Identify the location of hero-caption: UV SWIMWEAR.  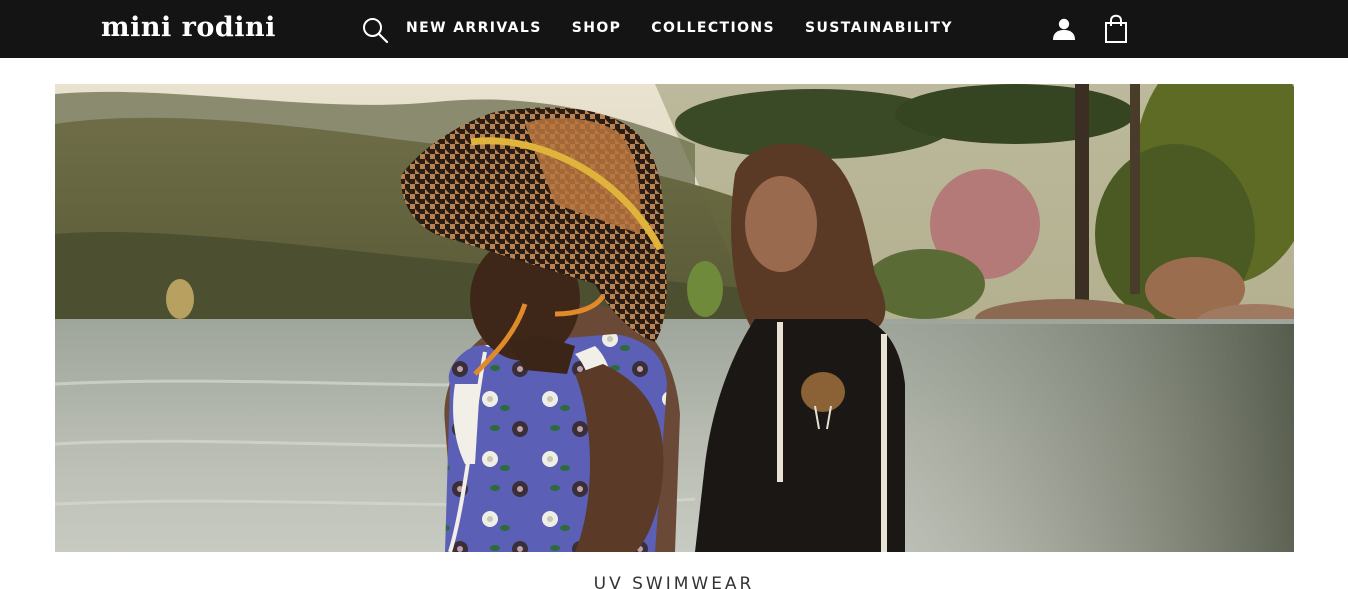
(674, 581).